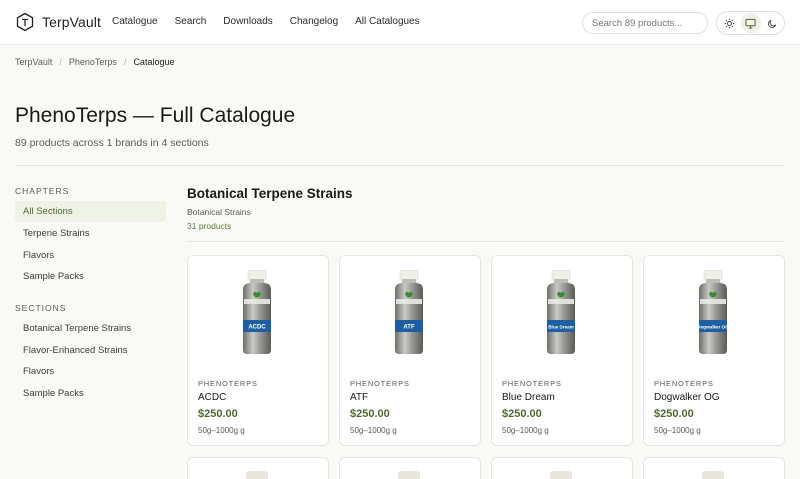 The height and width of the screenshot is (479, 800). I want to click on product-bottle-image: ATF, so click(409, 312).